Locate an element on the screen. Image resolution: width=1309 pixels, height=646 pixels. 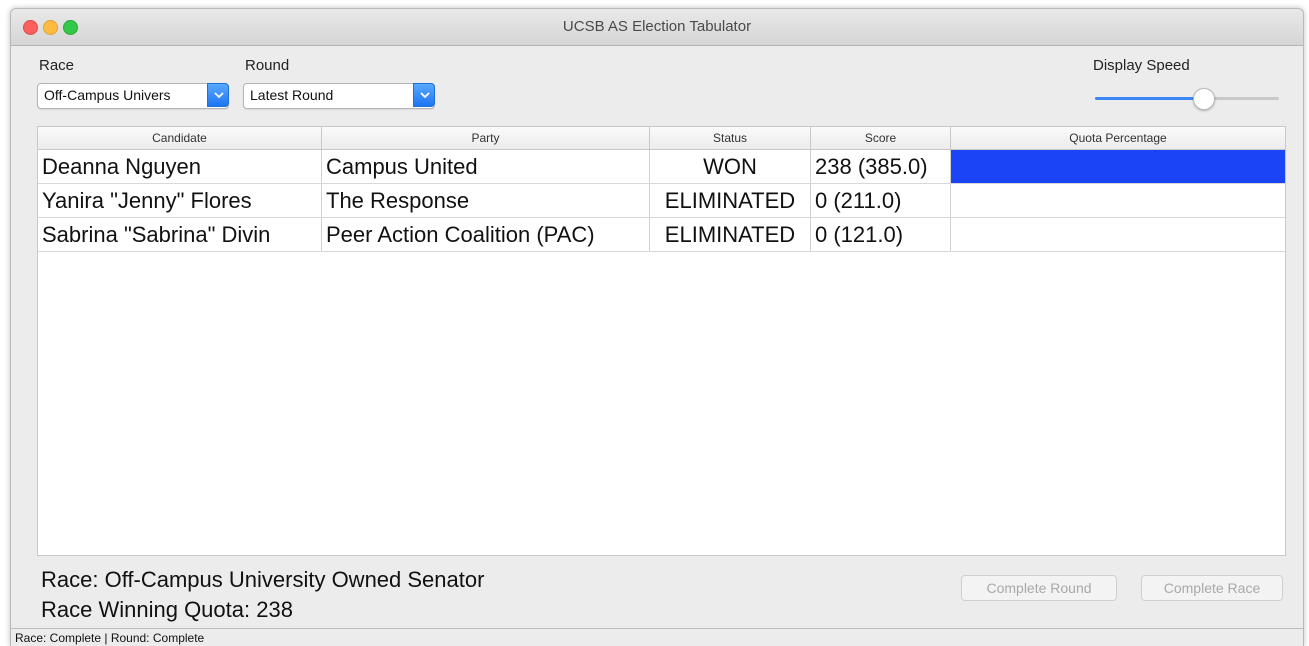
column-header-party: Party is located at coordinates (486, 138).